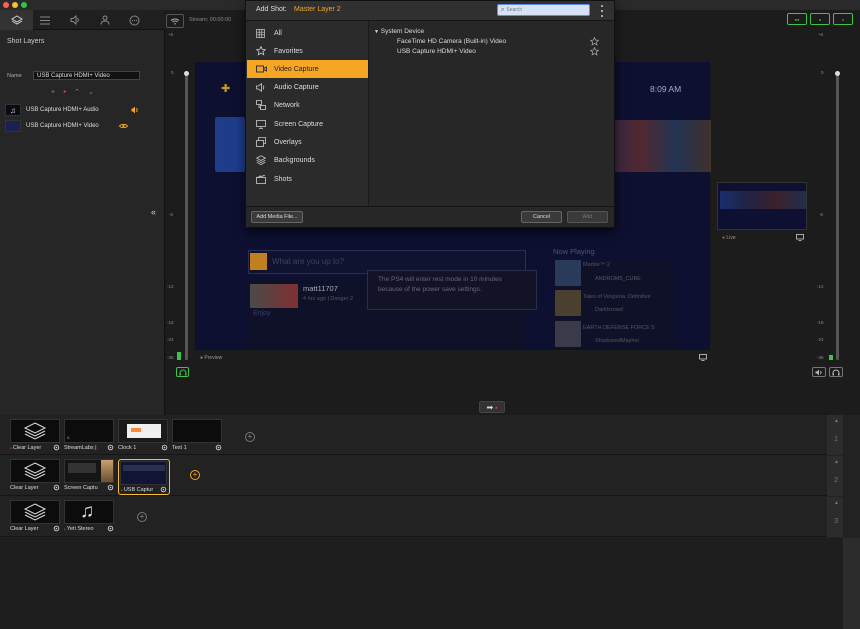  Describe the element at coordinates (13, 126) in the screenshot. I see `video-thumbnail` at that location.